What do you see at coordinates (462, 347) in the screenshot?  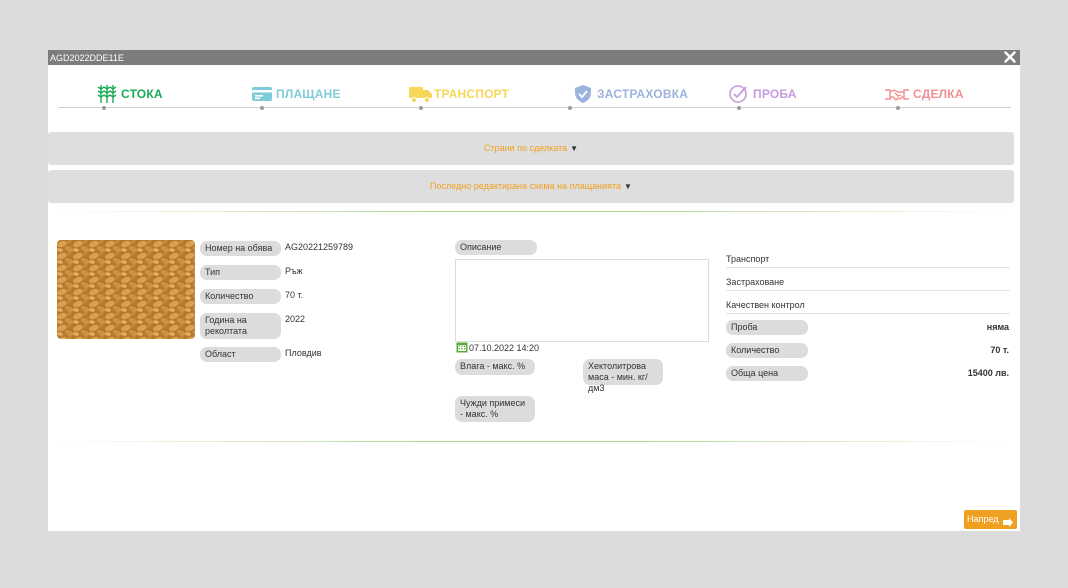 I see `calendar-icon` at bounding box center [462, 347].